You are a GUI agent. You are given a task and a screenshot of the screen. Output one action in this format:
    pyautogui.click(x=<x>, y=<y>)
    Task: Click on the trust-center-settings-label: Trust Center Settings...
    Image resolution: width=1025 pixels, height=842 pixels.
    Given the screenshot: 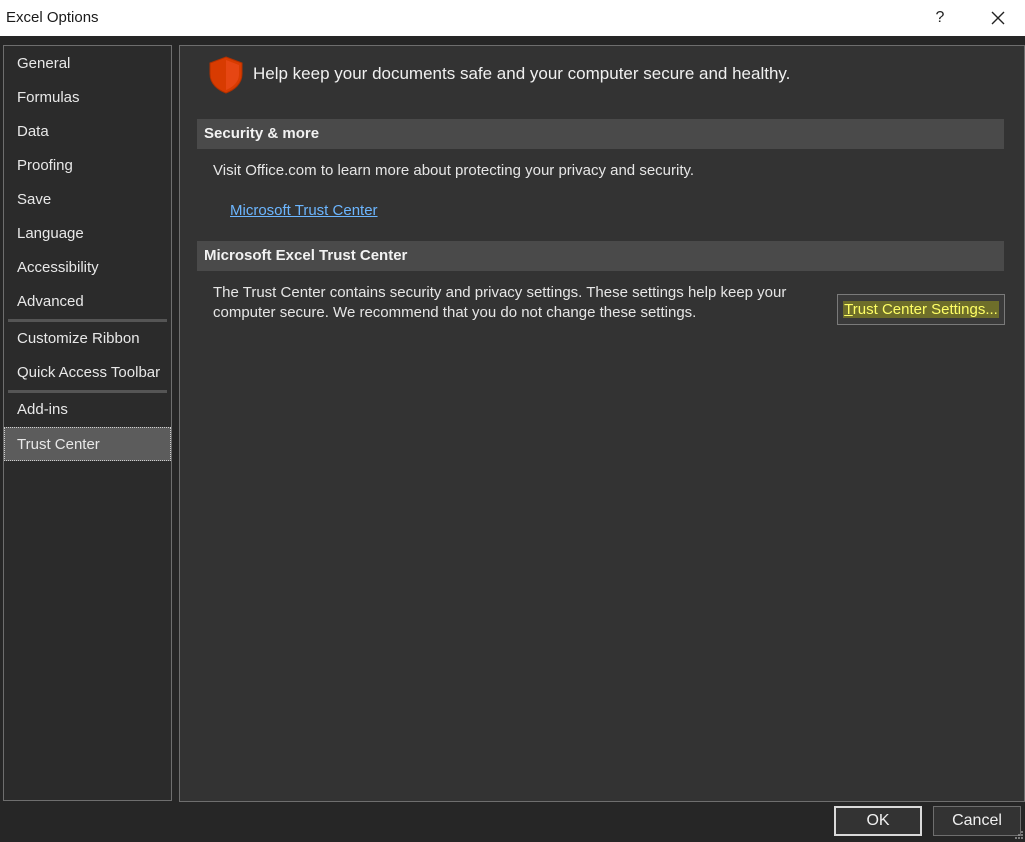 What is the action you would take?
    pyautogui.click(x=921, y=309)
    